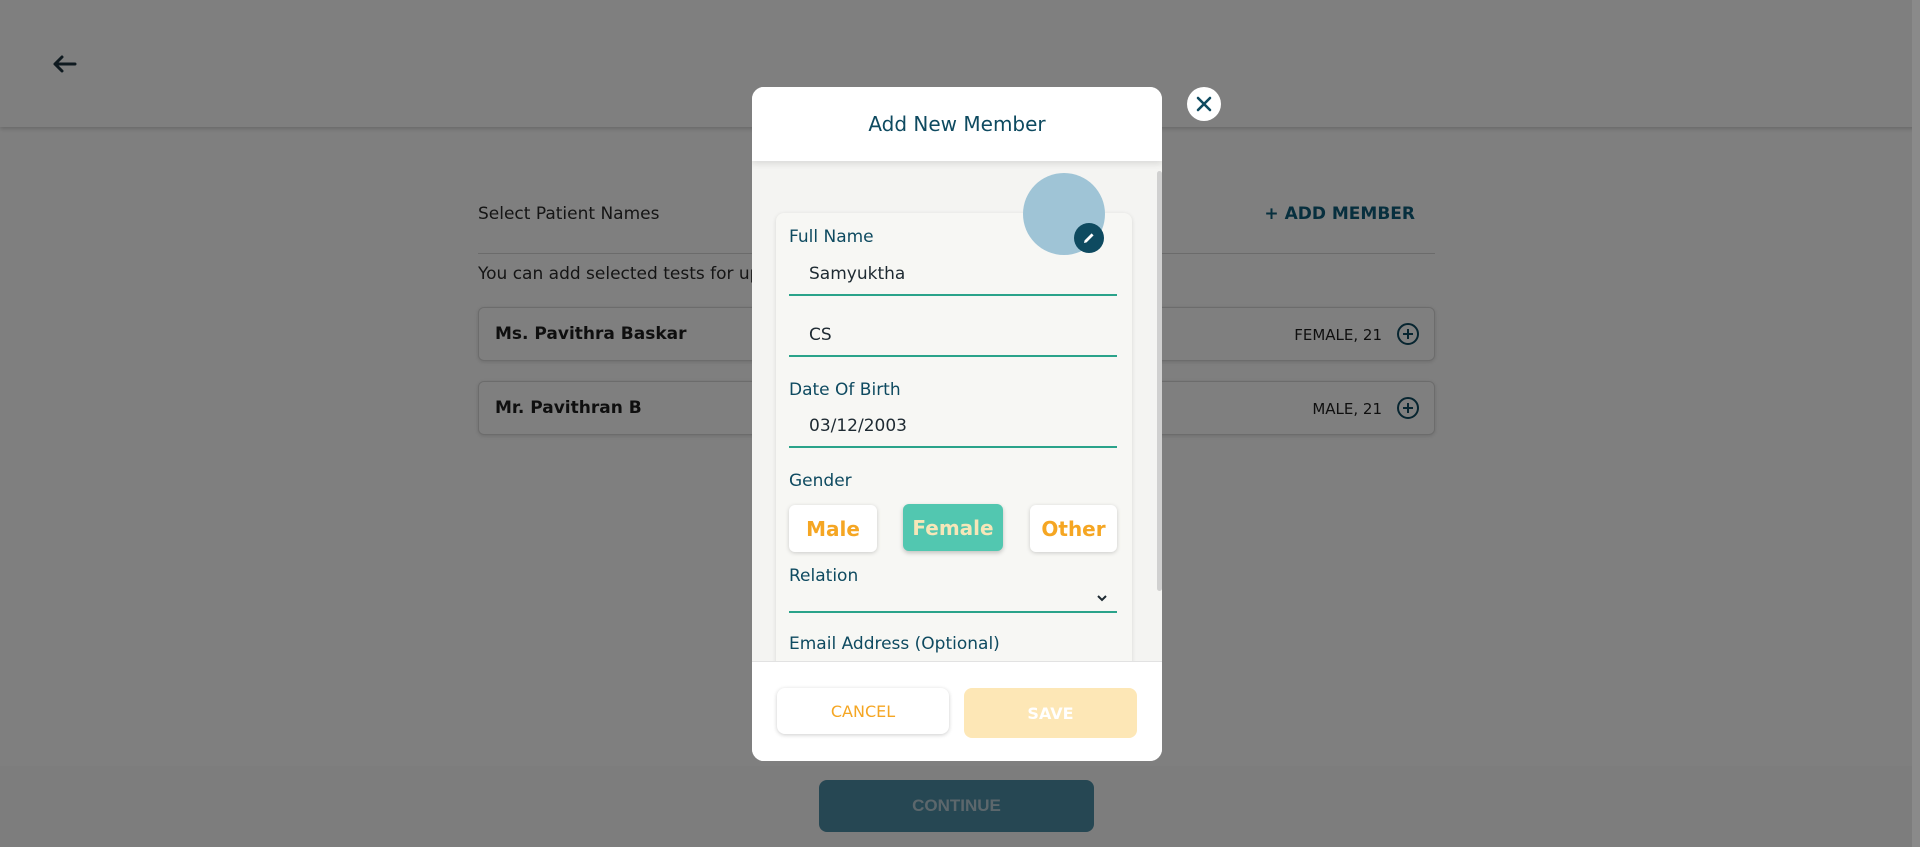  What do you see at coordinates (953, 427) in the screenshot?
I see `dob-input` at bounding box center [953, 427].